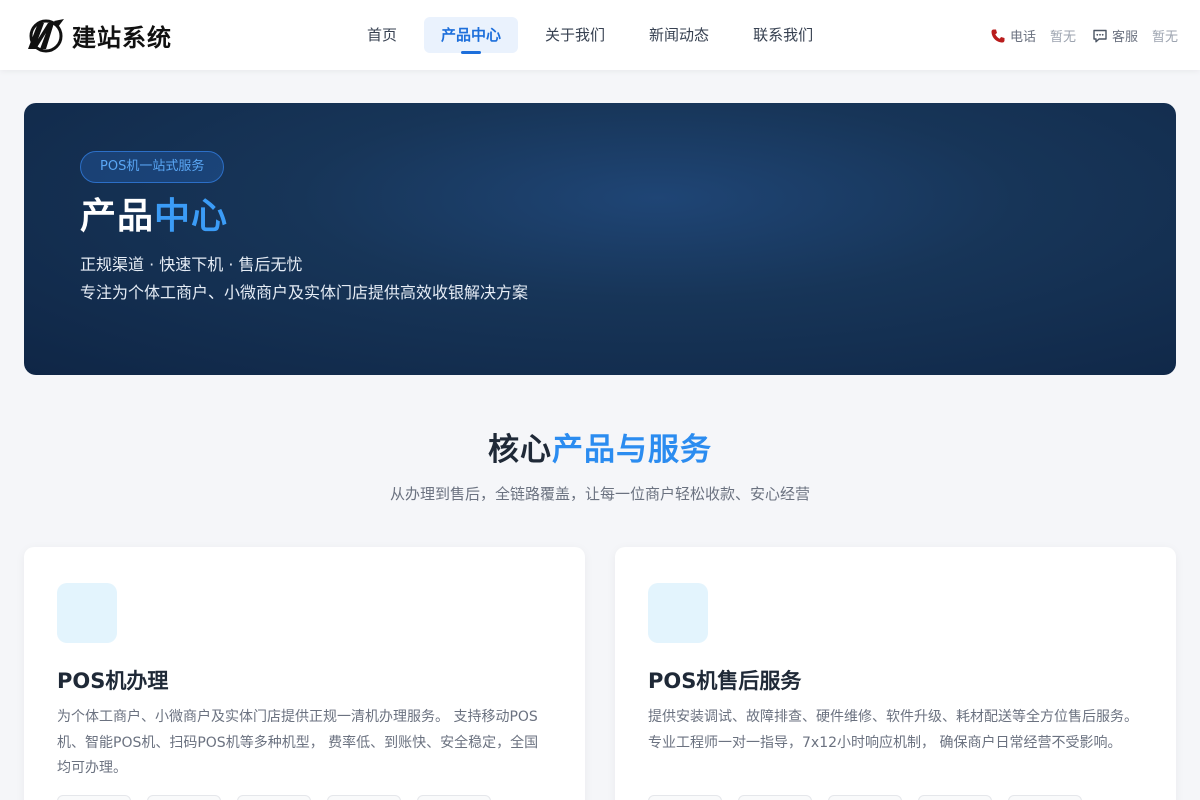  Describe the element at coordinates (191, 264) in the screenshot. I see `hero-tagline: 正规渠道 · 快速下机 · 售后无忧` at that location.